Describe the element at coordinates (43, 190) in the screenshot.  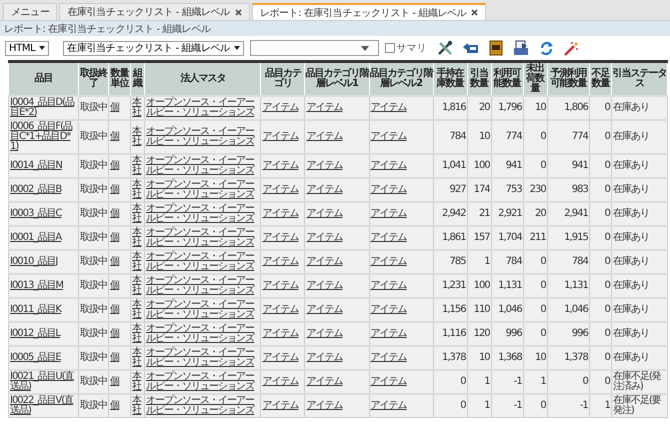
I see `table-link: I0002_品目B` at that location.